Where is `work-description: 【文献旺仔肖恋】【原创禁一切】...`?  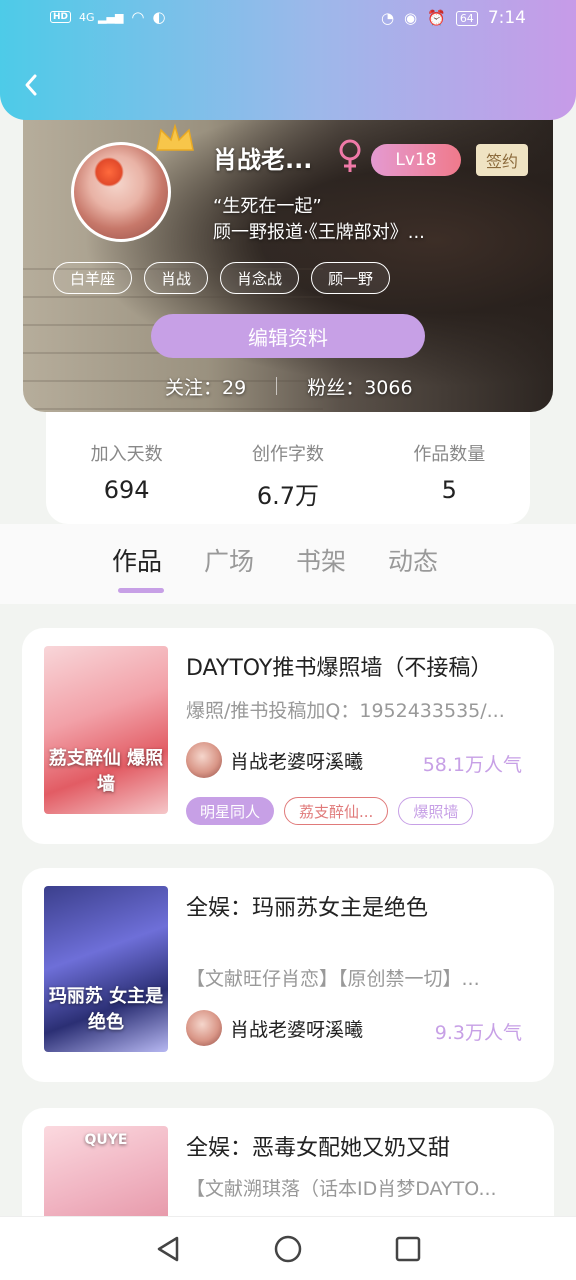 work-description: 【文献旺仔肖恋】【原创禁一切】... is located at coordinates (333, 979).